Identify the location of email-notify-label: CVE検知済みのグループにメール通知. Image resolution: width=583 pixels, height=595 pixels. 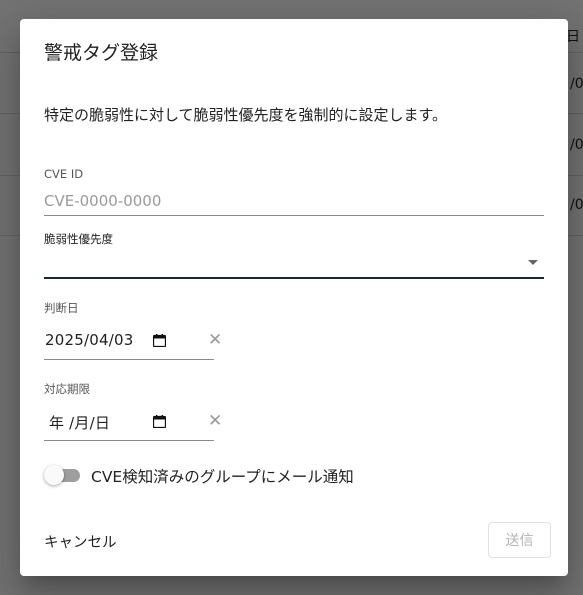
(222, 477).